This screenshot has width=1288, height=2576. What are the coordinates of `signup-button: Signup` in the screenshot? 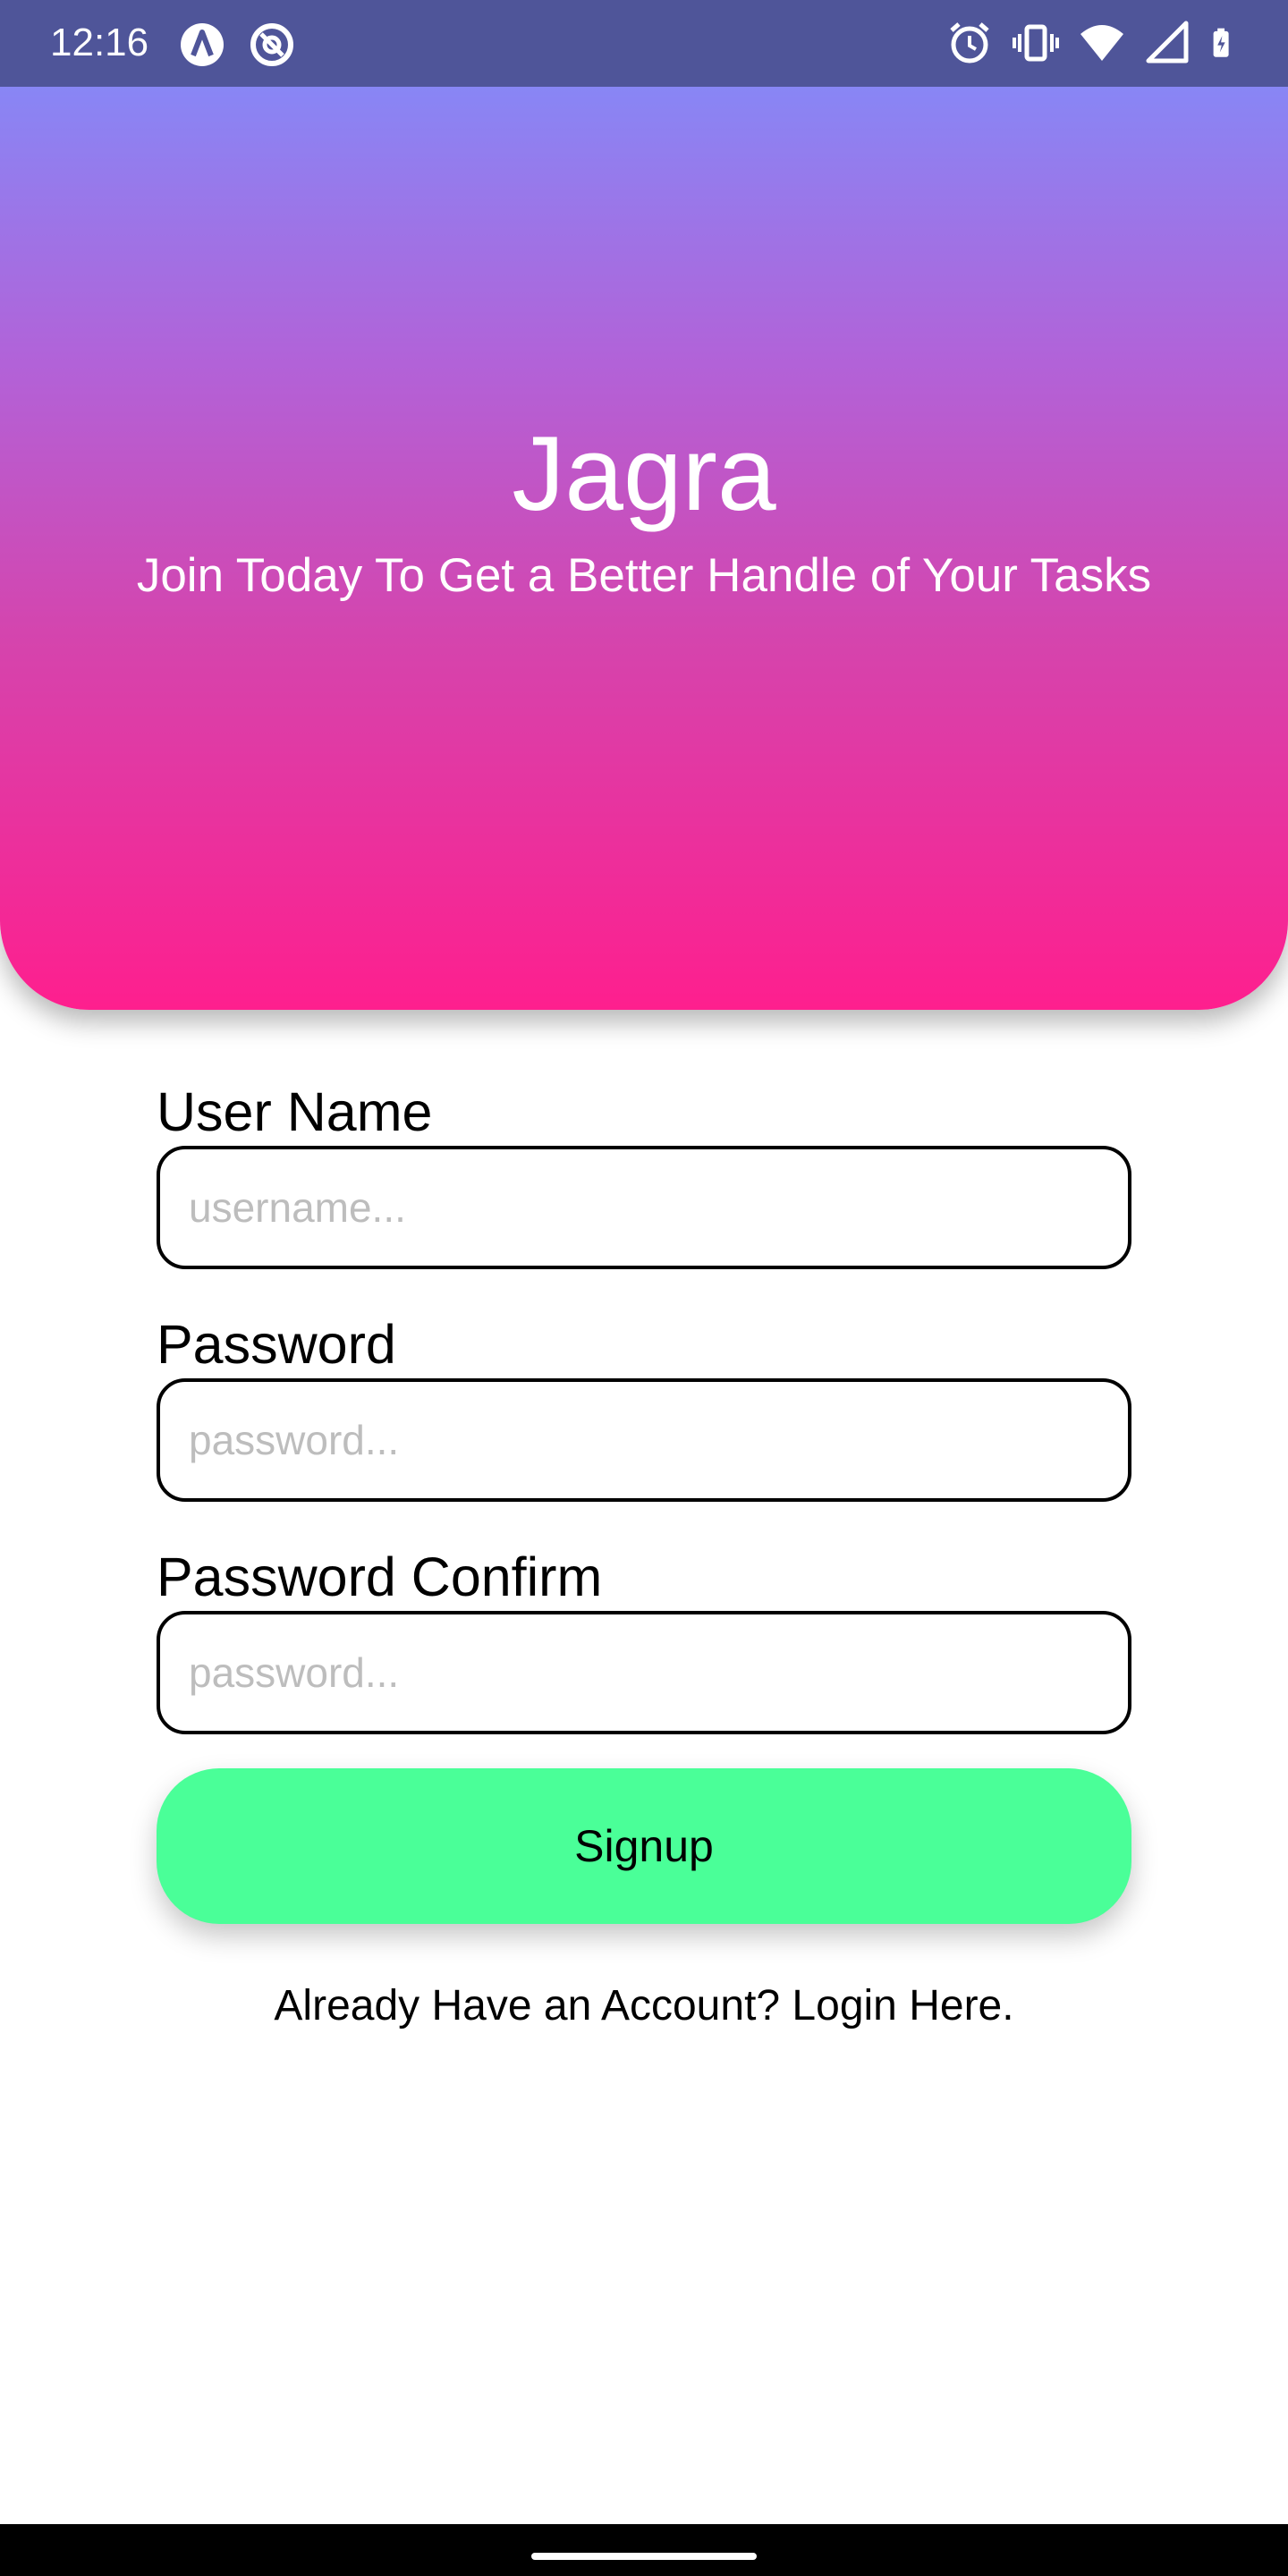 It's located at (644, 1846).